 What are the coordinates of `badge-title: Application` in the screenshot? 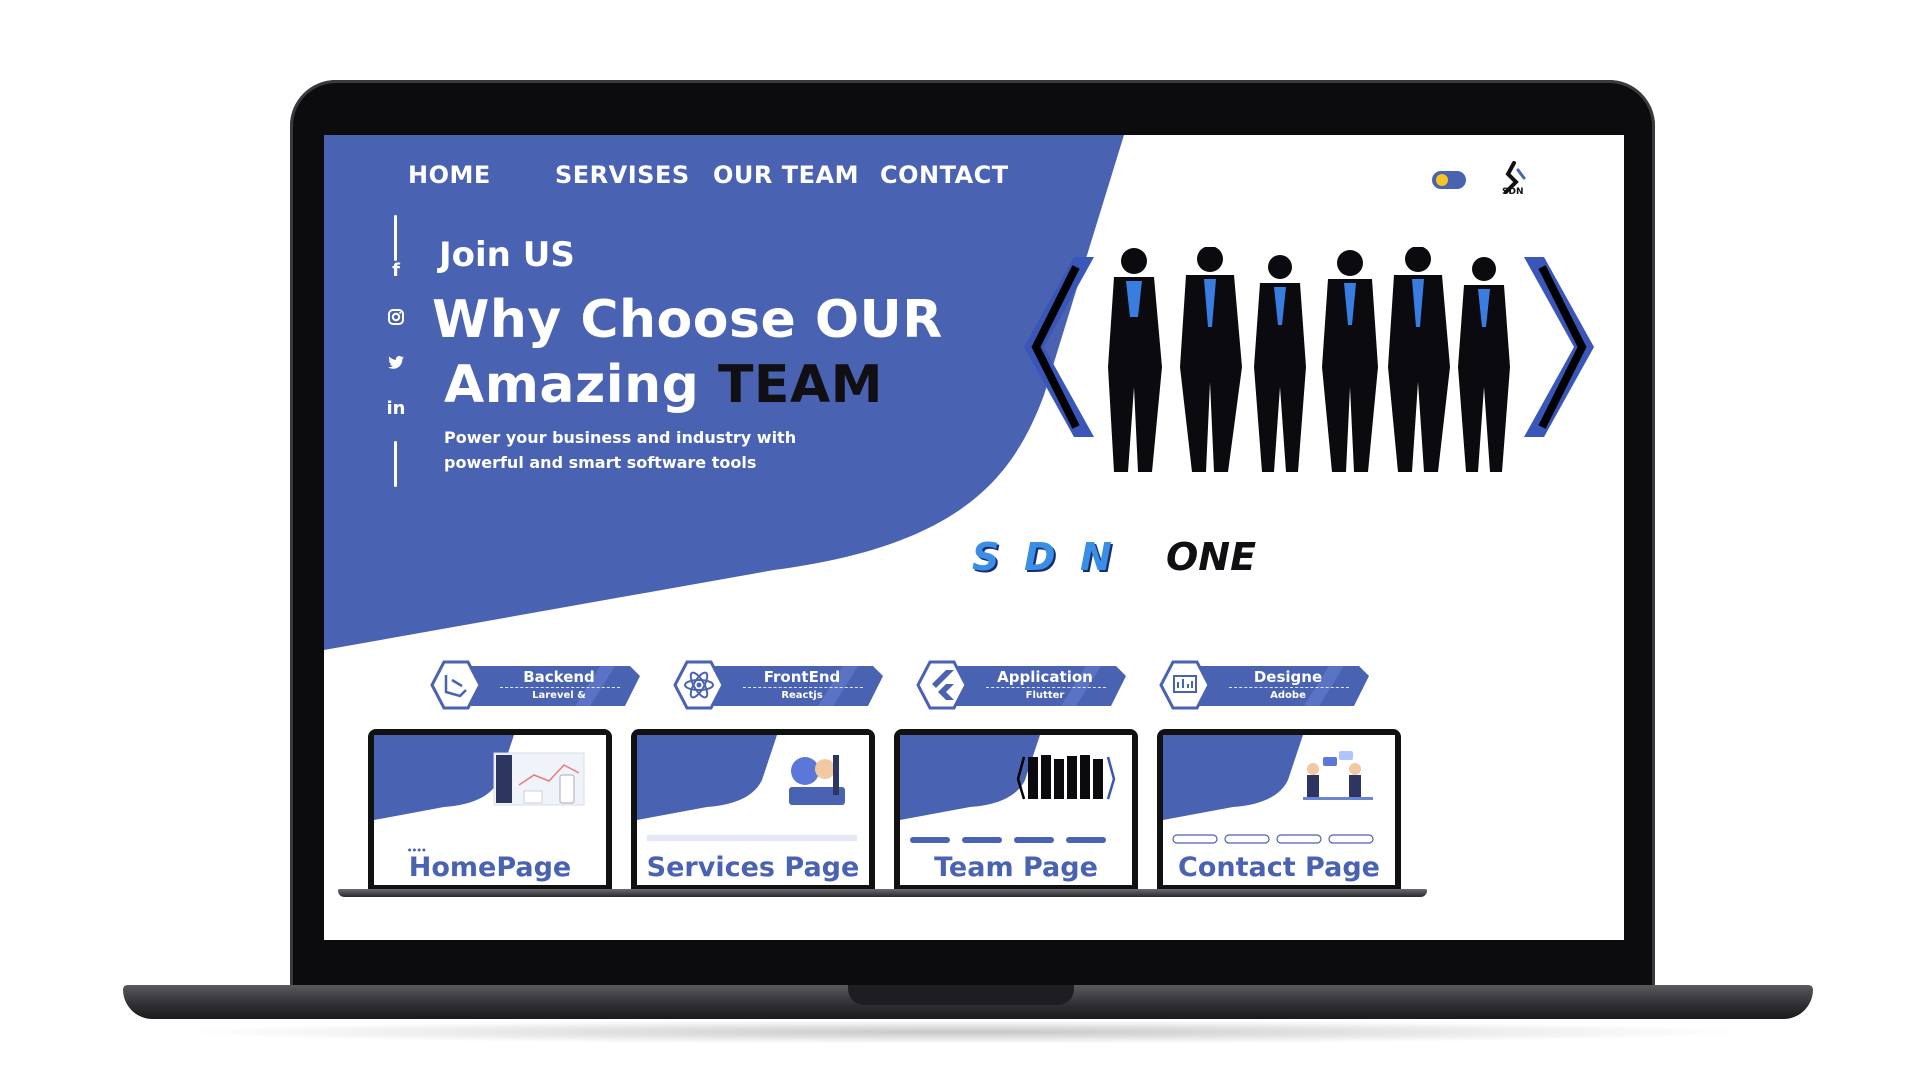 It's located at (1045, 677).